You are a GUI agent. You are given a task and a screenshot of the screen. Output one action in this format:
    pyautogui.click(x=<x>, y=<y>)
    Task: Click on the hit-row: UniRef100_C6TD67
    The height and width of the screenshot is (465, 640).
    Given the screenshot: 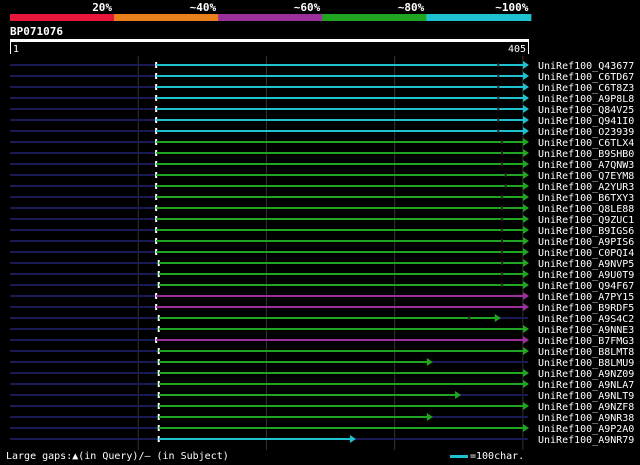 What is the action you would take?
    pyautogui.click(x=322, y=77)
    